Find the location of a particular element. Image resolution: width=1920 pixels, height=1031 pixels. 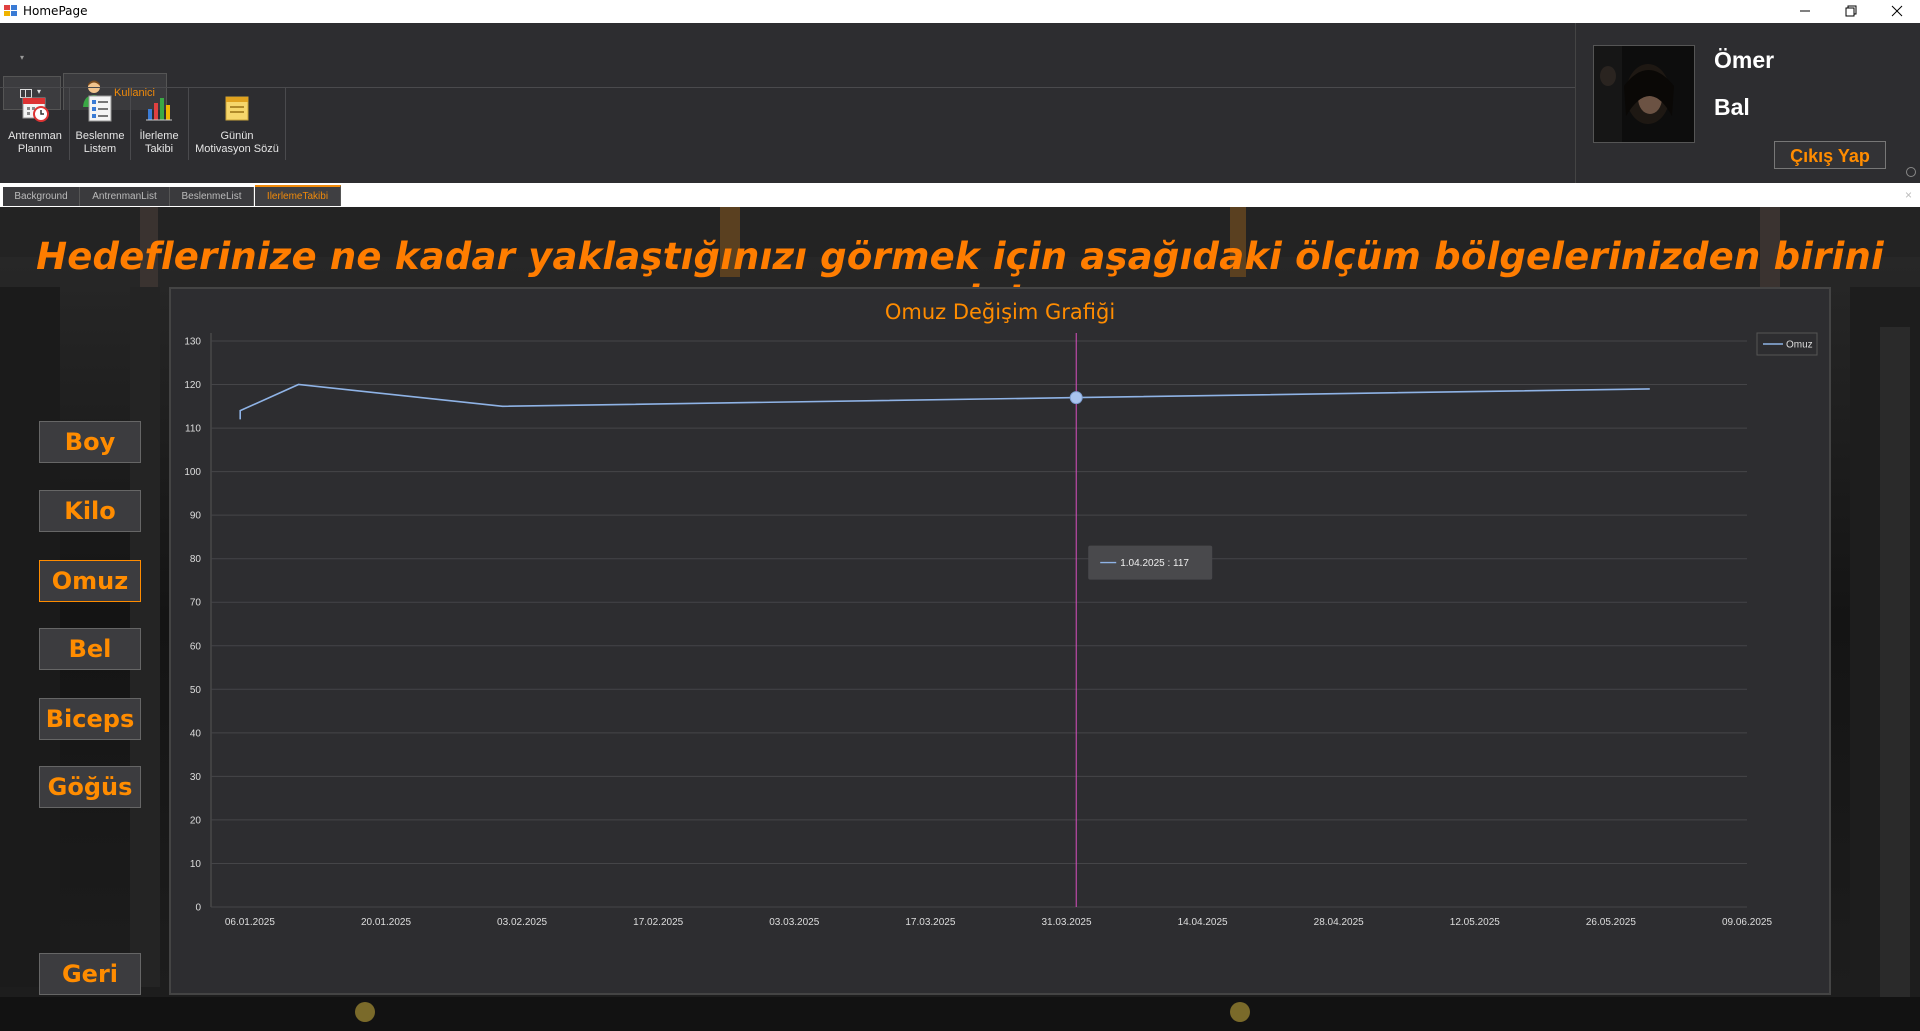

checklist-icon is located at coordinates (100, 108).